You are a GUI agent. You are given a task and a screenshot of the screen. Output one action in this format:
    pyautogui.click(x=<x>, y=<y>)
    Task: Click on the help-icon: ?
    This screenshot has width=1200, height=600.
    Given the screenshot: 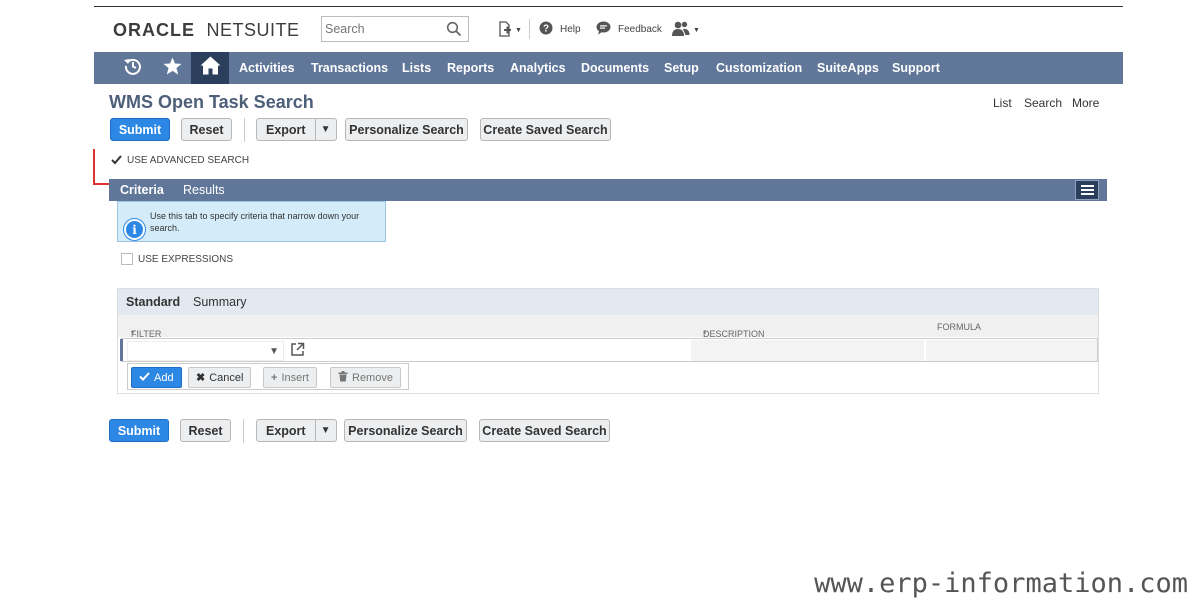 What is the action you would take?
    pyautogui.click(x=546, y=29)
    